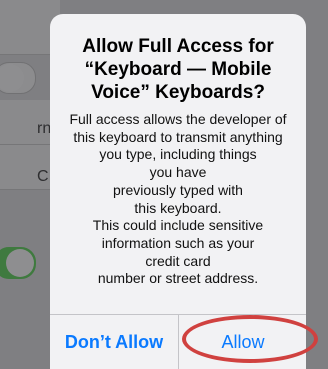 The image size is (328, 369). Describe the element at coordinates (178, 46) in the screenshot. I see `alert-title-line: Allow Full Access for` at that location.